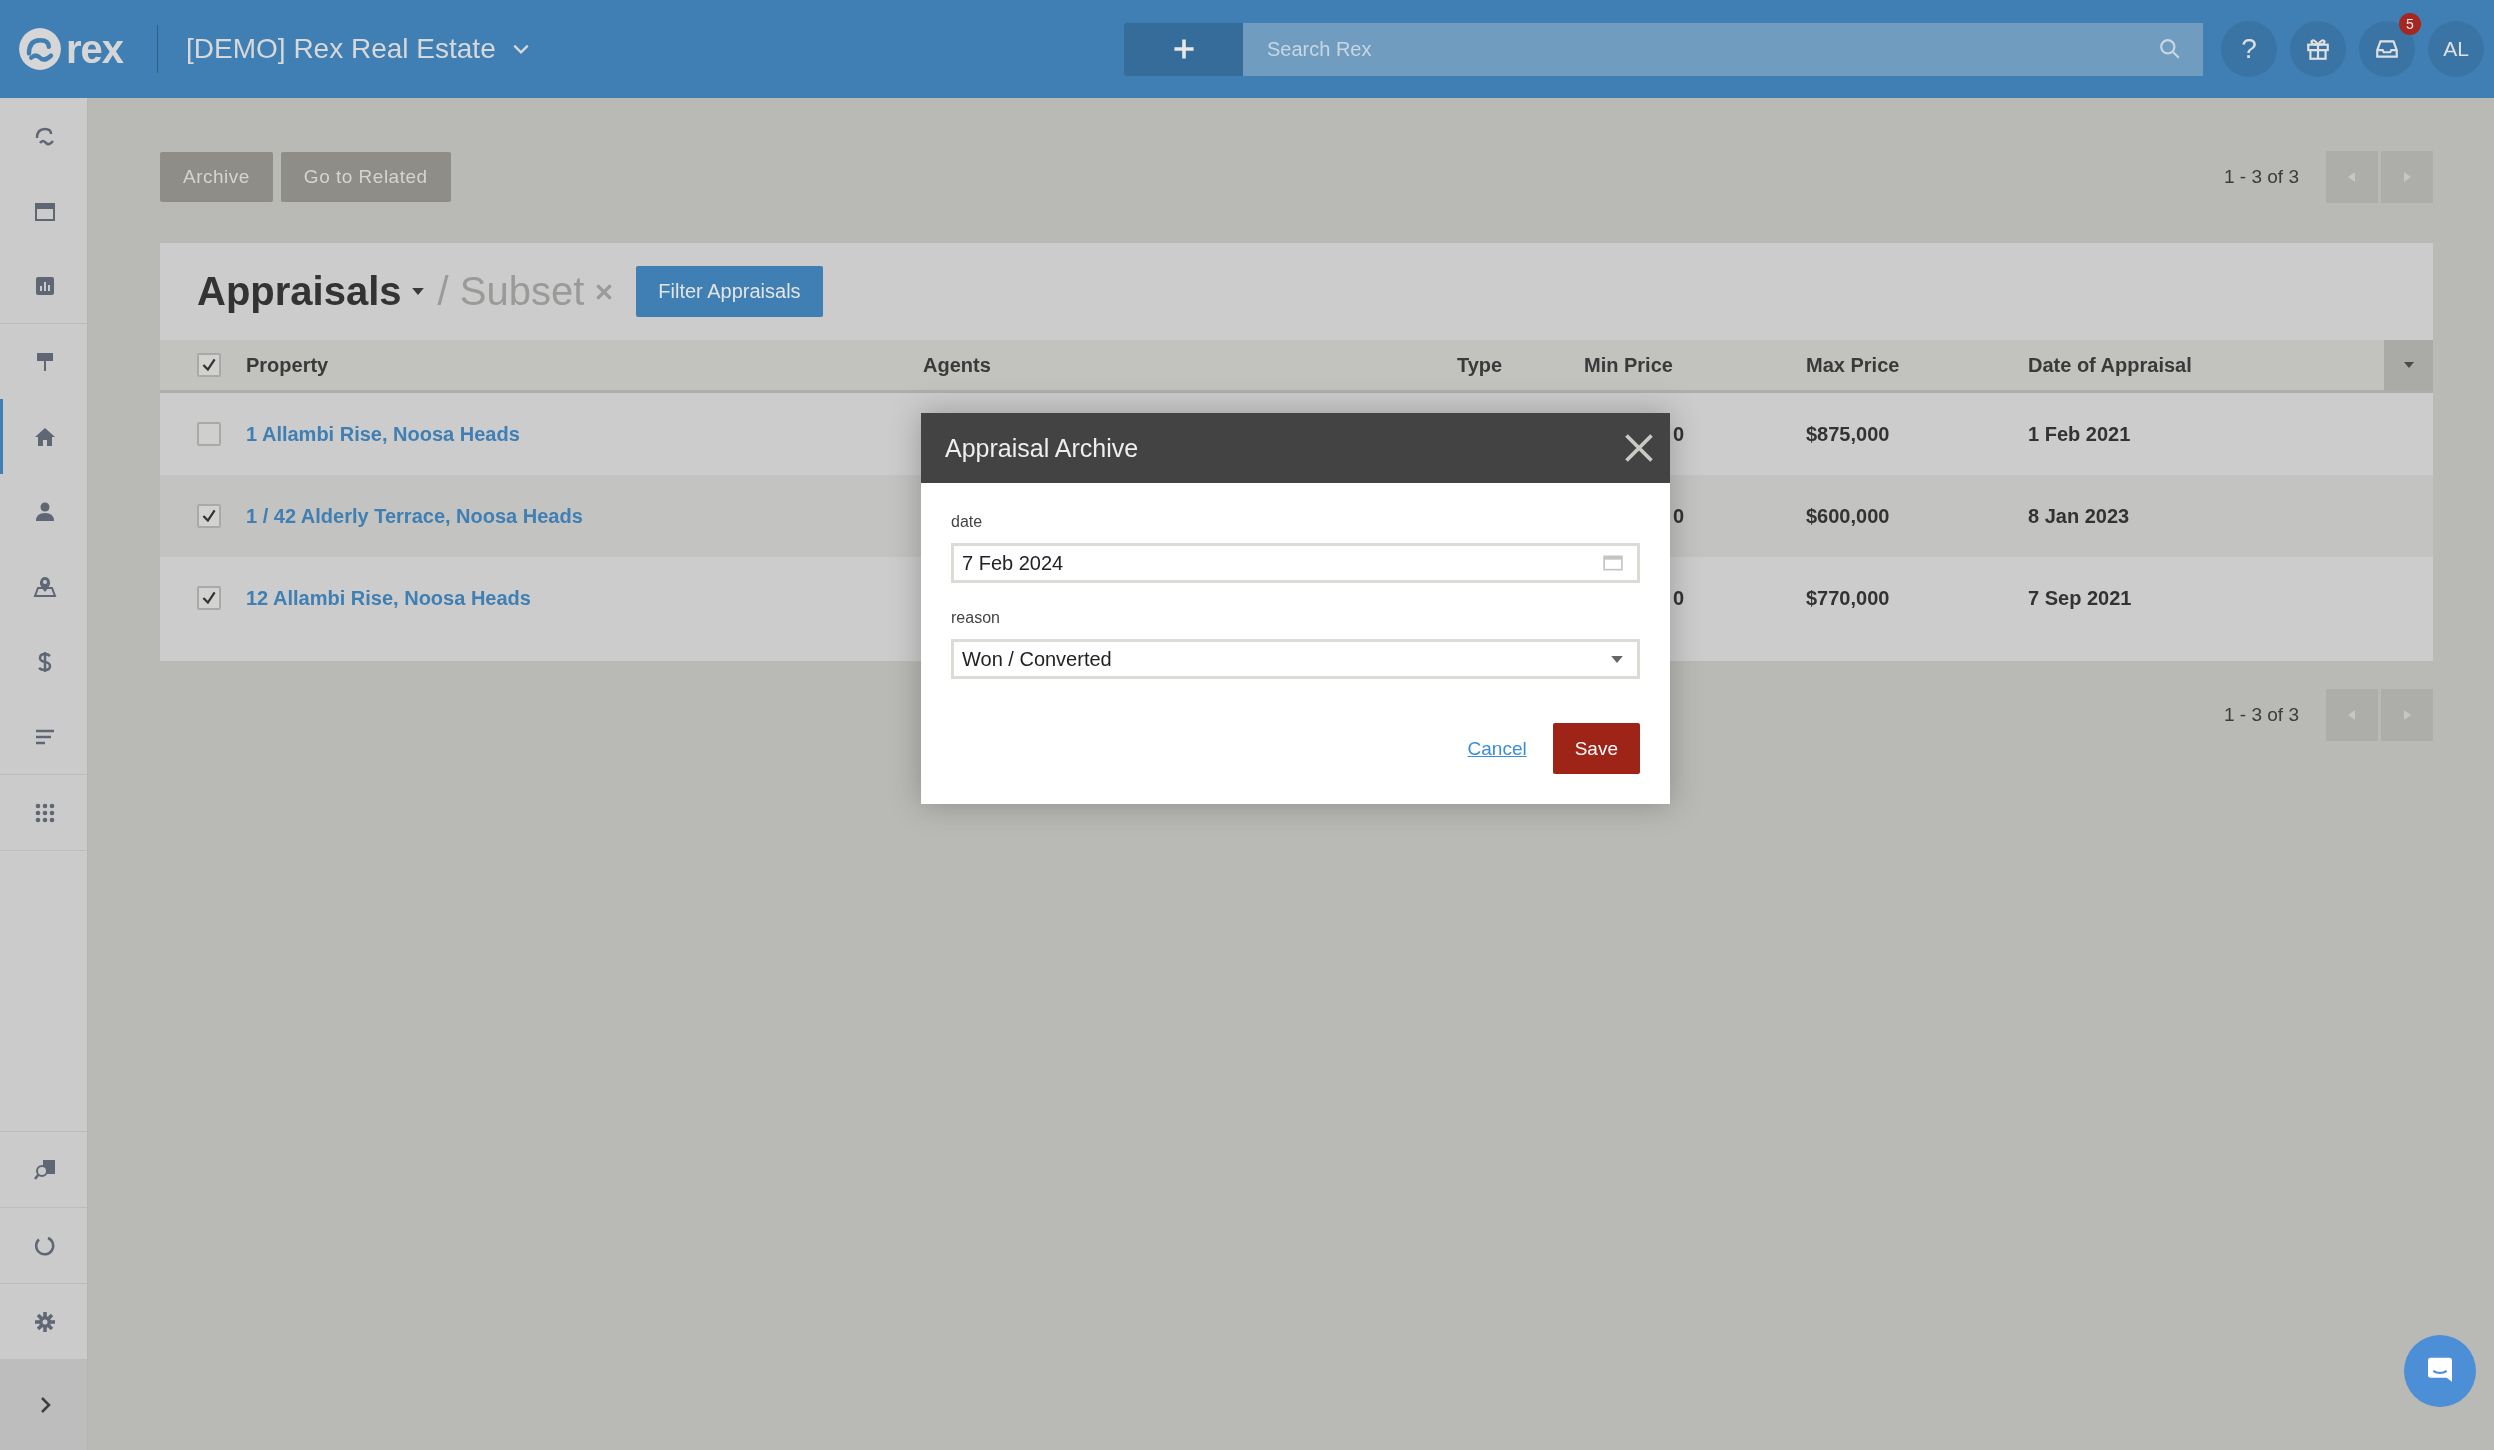  I want to click on notification-badge: 5, so click(2410, 24).